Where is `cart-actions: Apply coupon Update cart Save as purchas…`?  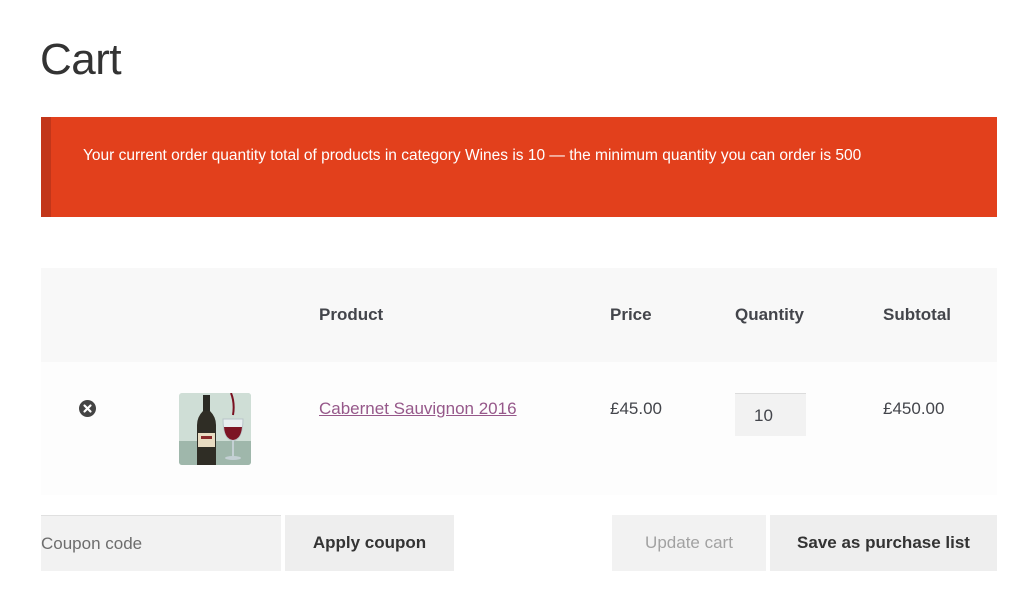 cart-actions: Apply coupon Update cart Save as purchas… is located at coordinates (519, 543).